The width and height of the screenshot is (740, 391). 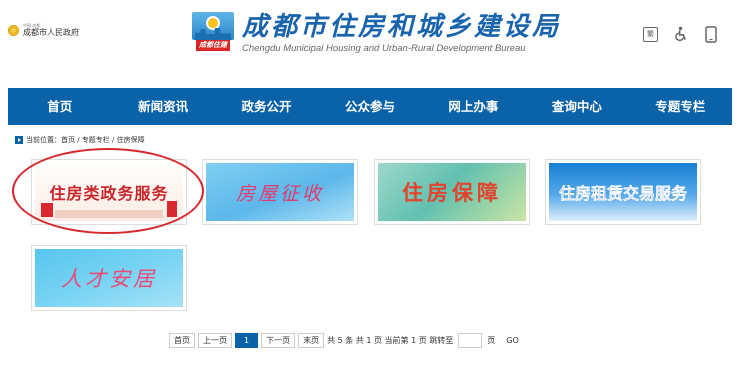 I want to click on card-talent-housing: 人才安居, so click(x=109, y=278).